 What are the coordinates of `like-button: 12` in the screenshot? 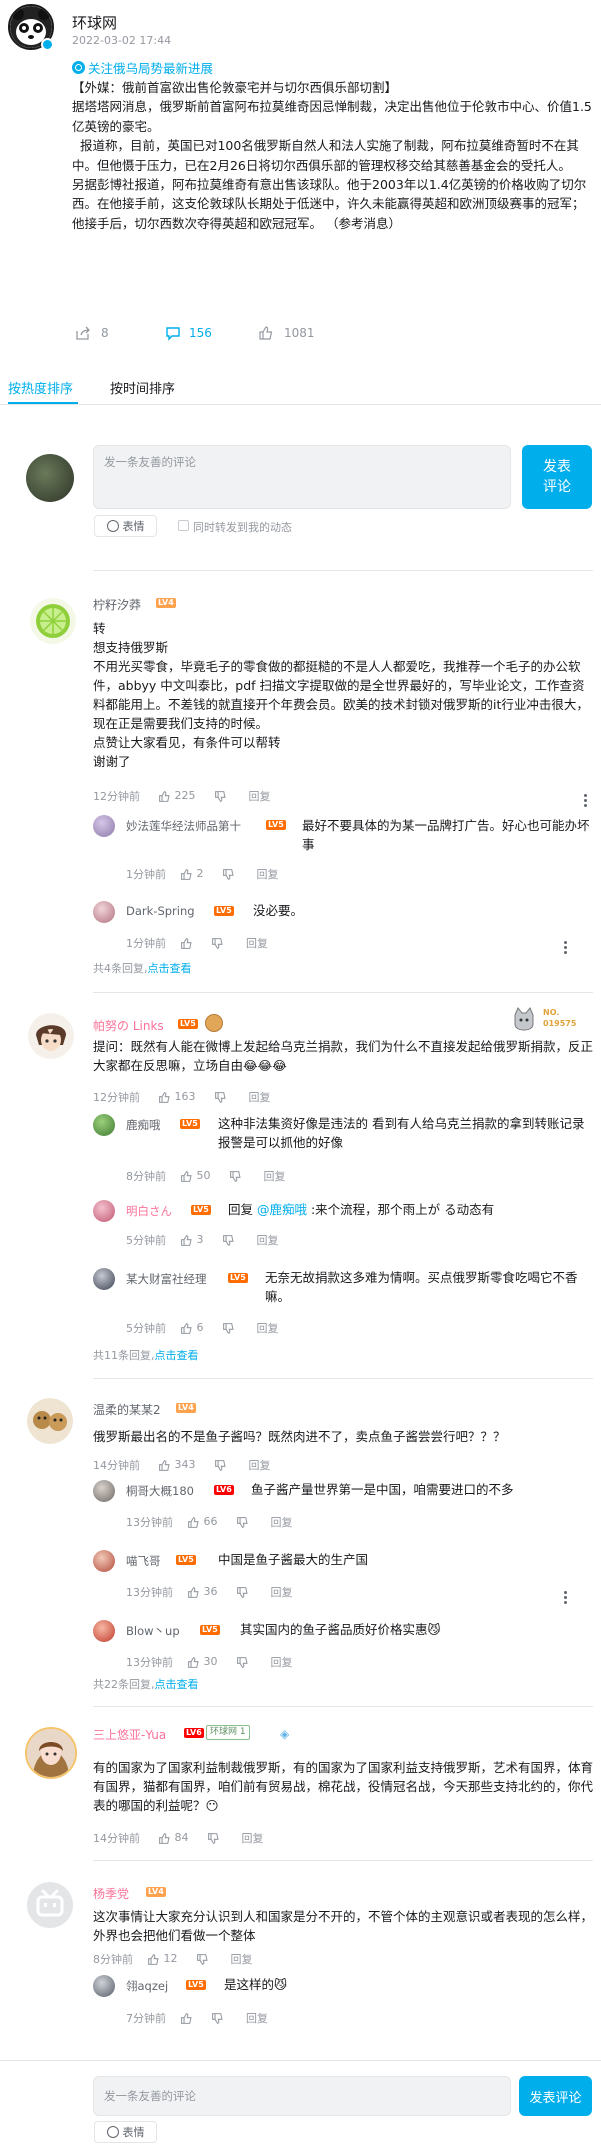 It's located at (162, 1959).